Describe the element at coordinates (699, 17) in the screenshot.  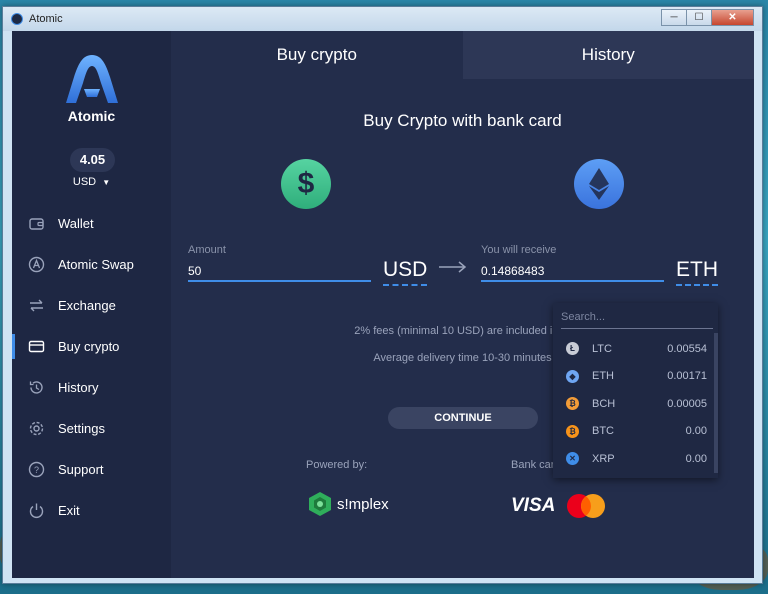
I see `maximize-button: ☐` at that location.